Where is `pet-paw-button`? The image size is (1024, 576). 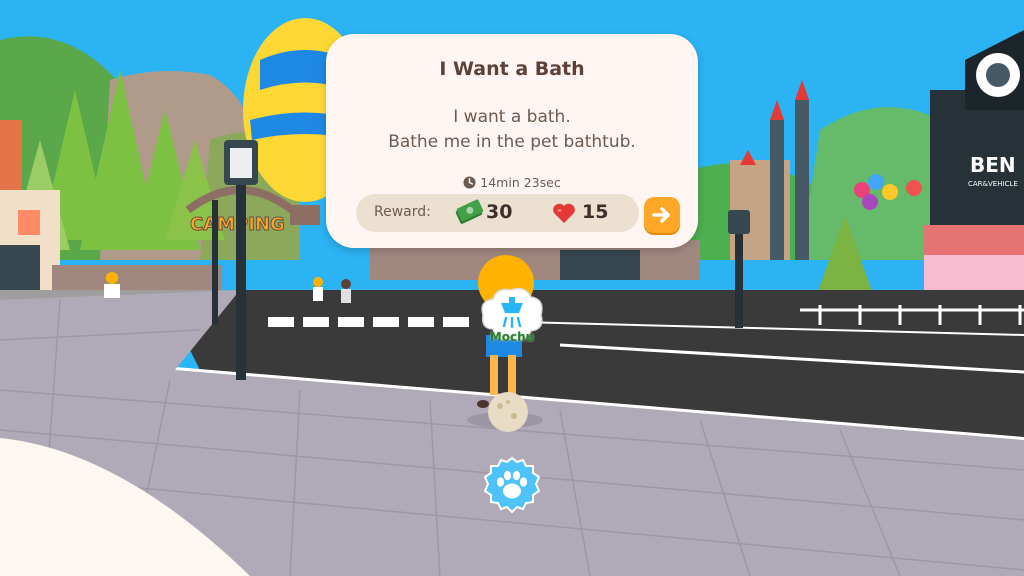
pet-paw-button is located at coordinates (512, 485).